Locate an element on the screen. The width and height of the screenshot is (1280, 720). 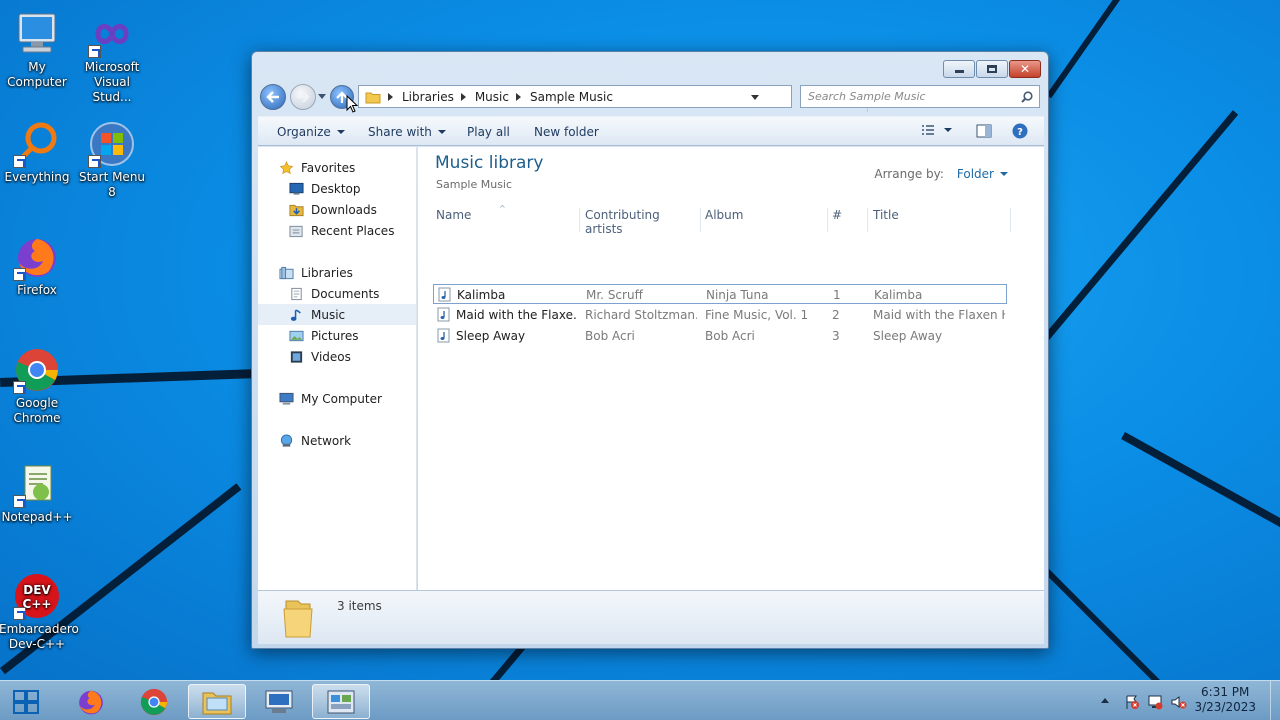
cell-artist: Bob Acri is located at coordinates (610, 336).